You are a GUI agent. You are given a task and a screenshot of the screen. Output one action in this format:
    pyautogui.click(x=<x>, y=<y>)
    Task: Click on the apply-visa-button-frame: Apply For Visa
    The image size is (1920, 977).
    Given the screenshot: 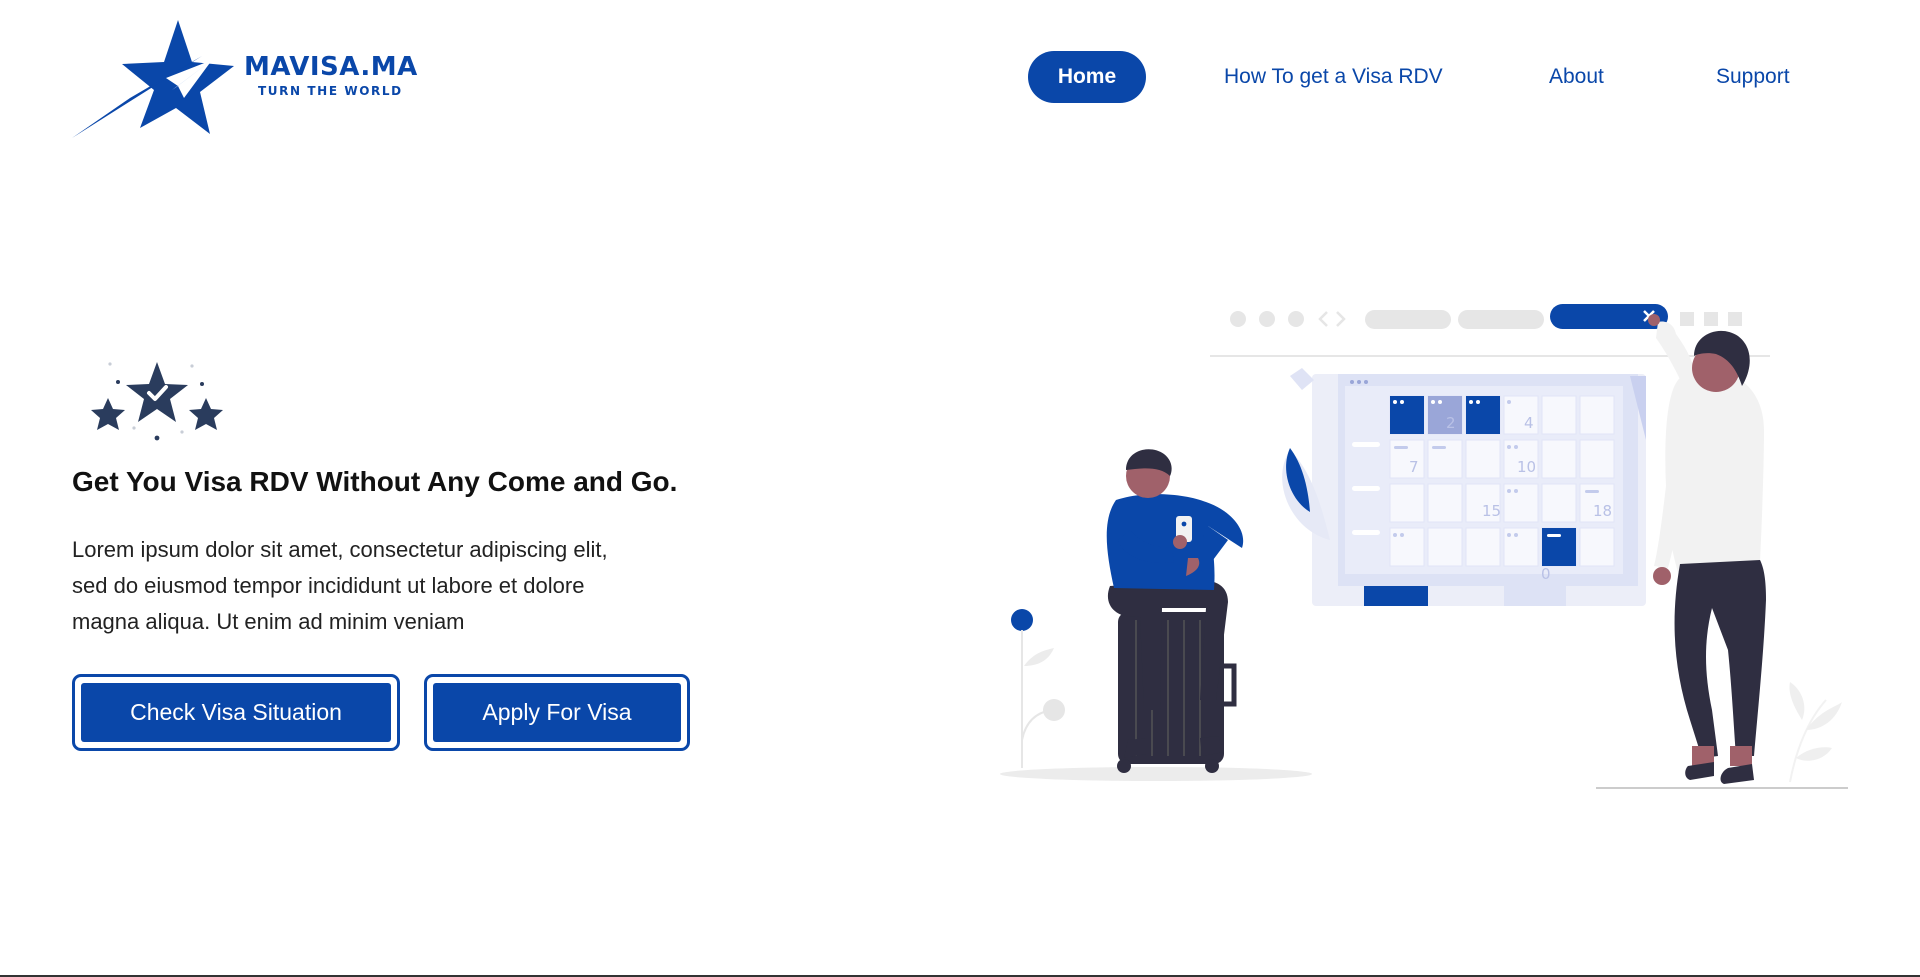 What is the action you would take?
    pyautogui.click(x=557, y=712)
    